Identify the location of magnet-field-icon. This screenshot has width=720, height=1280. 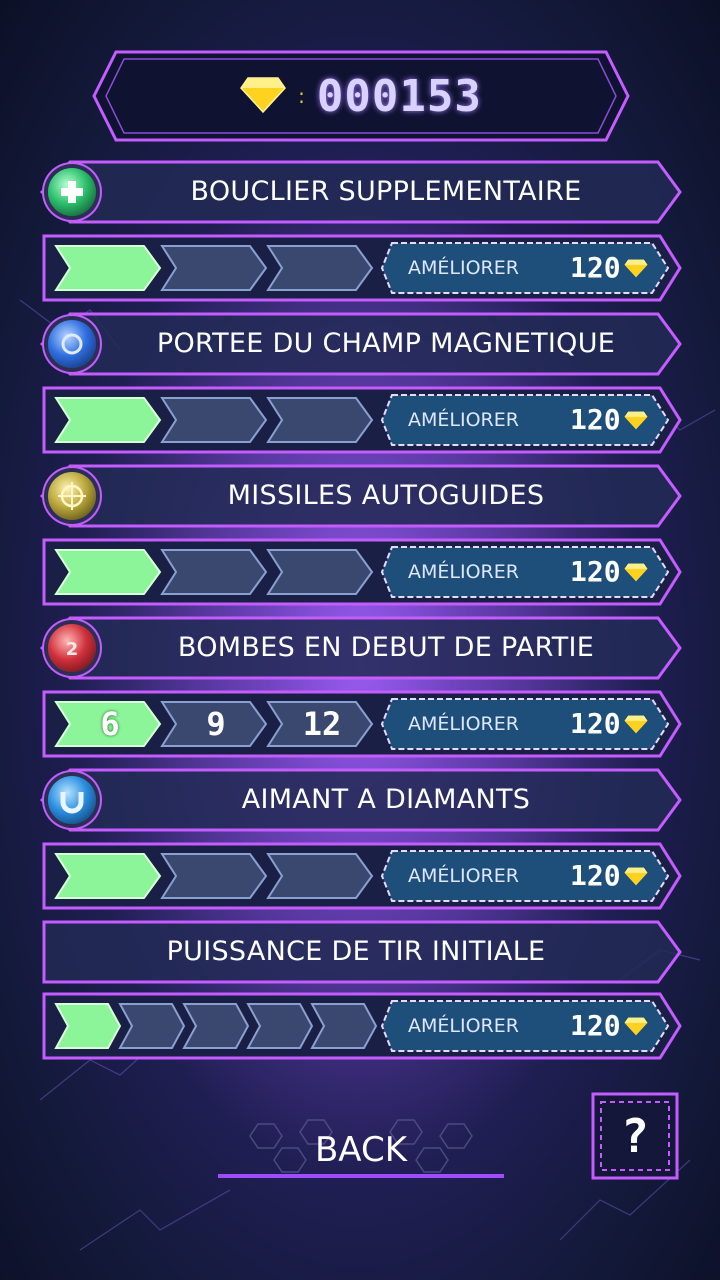
(72, 344).